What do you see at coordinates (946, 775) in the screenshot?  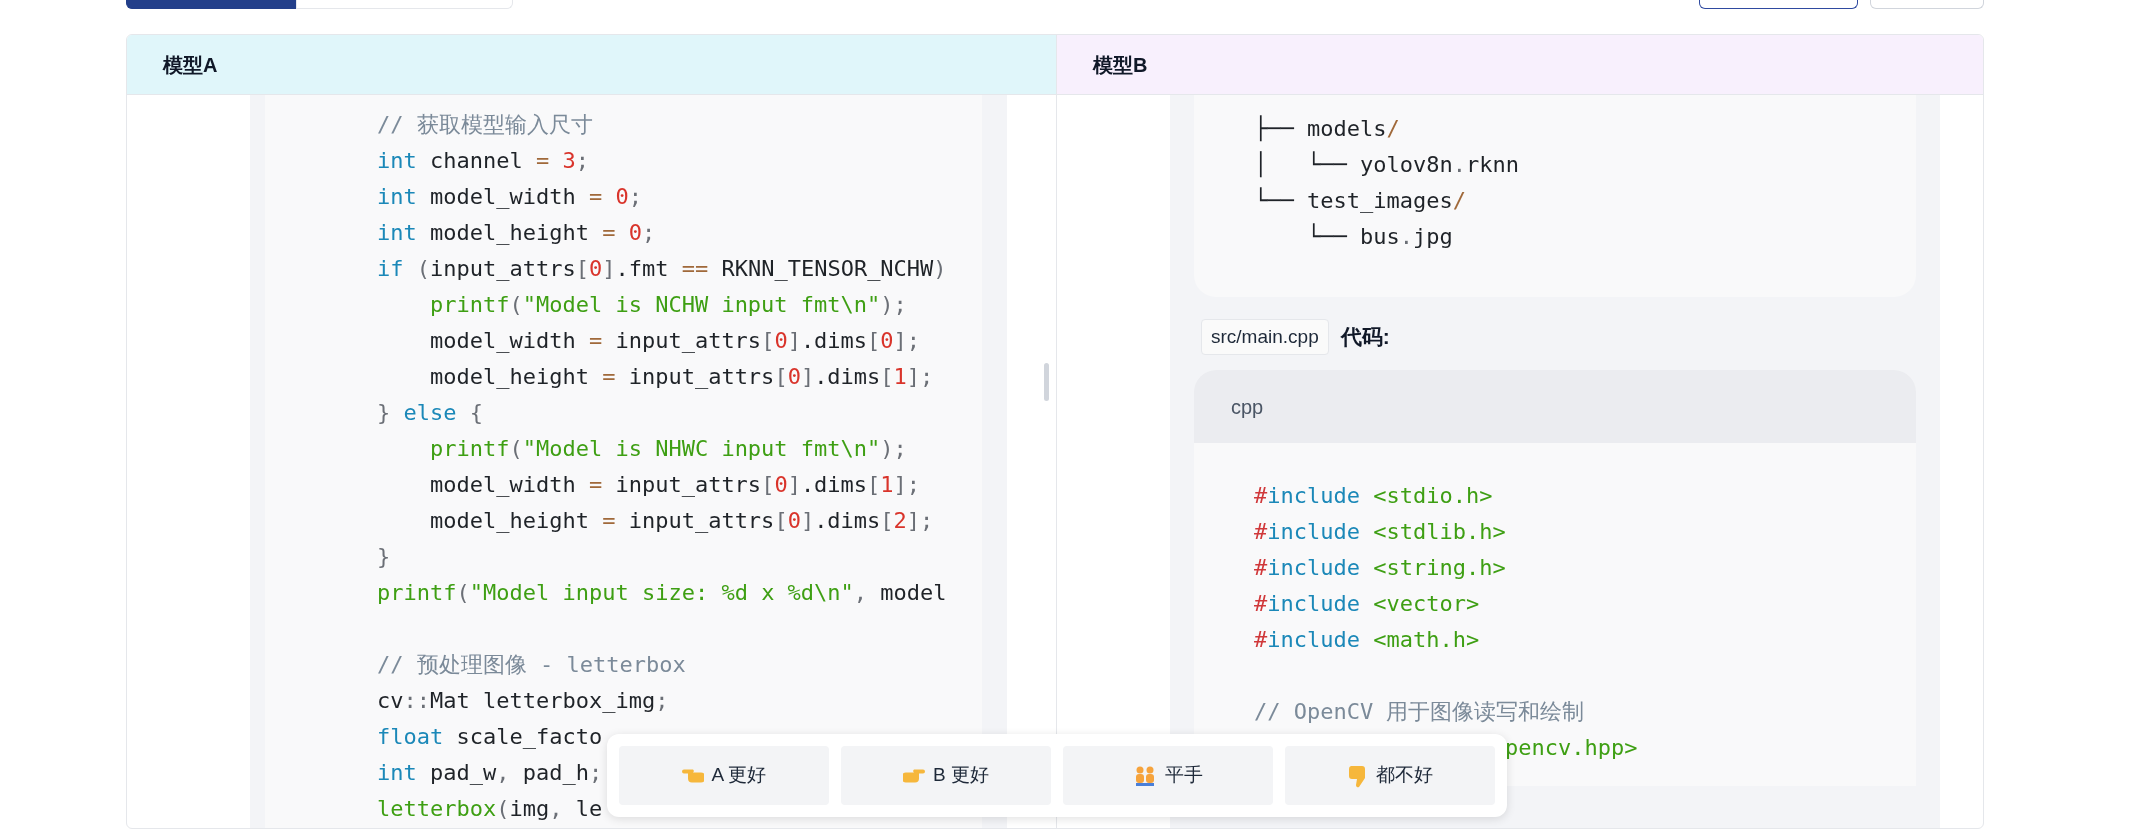 I see `vote-button: B 更好` at bounding box center [946, 775].